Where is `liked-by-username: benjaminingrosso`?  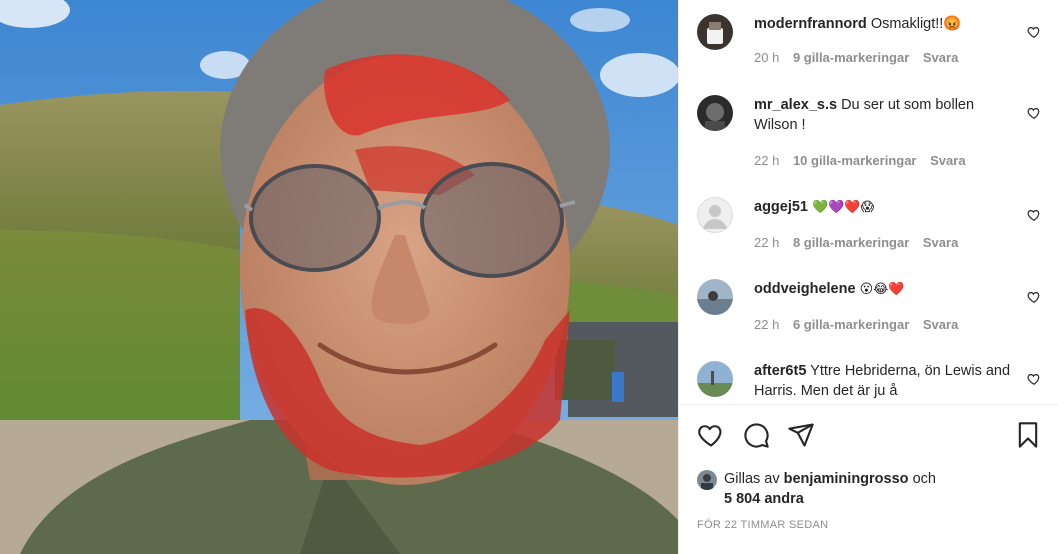
liked-by-username: benjaminingrosso is located at coordinates (846, 479).